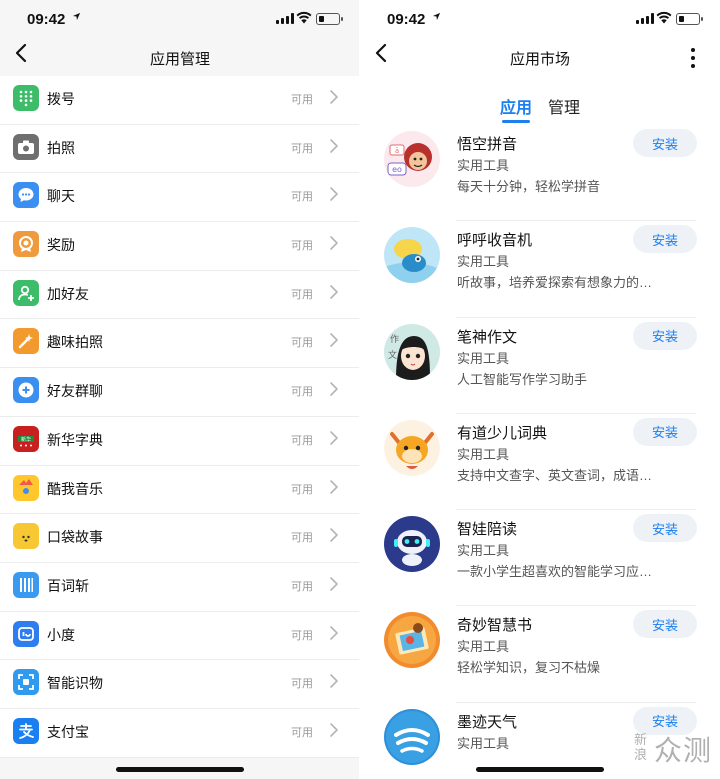  Describe the element at coordinates (26, 98) in the screenshot. I see `dialpad-icon` at that location.